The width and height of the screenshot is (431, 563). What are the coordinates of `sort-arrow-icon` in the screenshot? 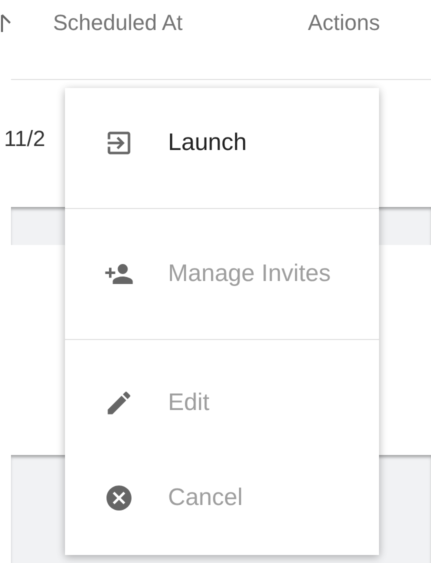 It's located at (6, 22).